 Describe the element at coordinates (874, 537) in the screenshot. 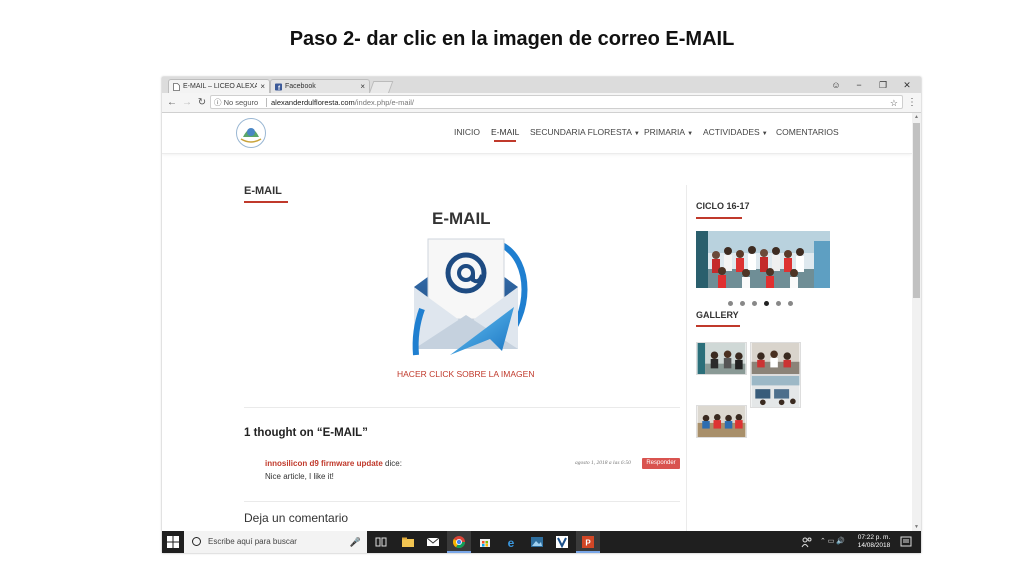

I see `clock-time: 07:22 p. m.` at that location.